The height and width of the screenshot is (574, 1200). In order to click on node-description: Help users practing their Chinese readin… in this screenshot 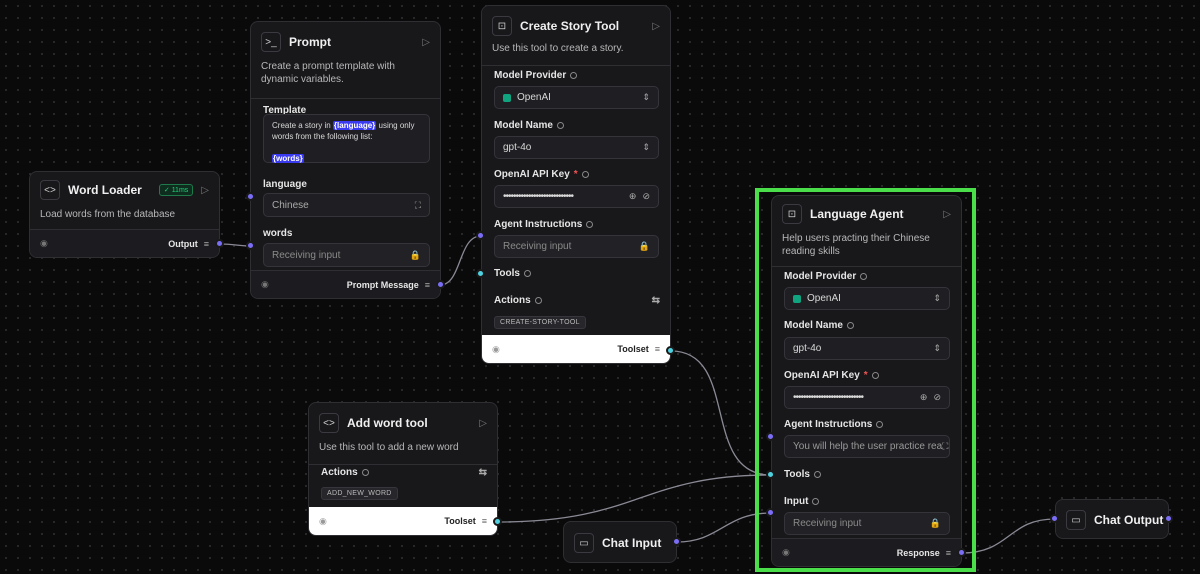, I will do `click(856, 245)`.